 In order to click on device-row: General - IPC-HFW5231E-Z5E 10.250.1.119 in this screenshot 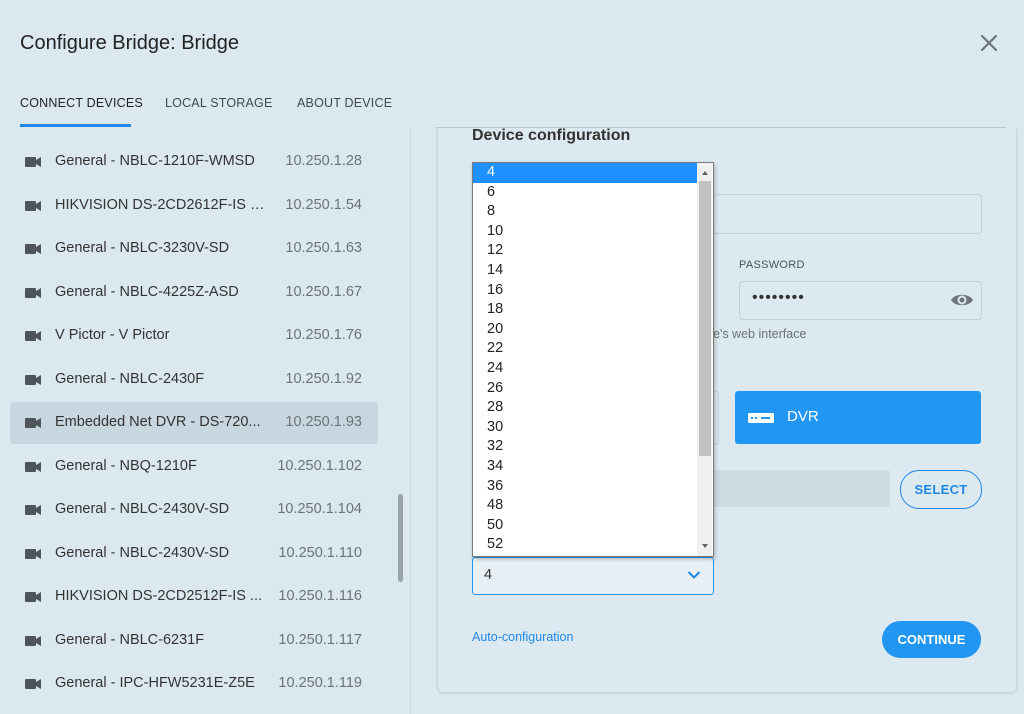, I will do `click(194, 684)`.